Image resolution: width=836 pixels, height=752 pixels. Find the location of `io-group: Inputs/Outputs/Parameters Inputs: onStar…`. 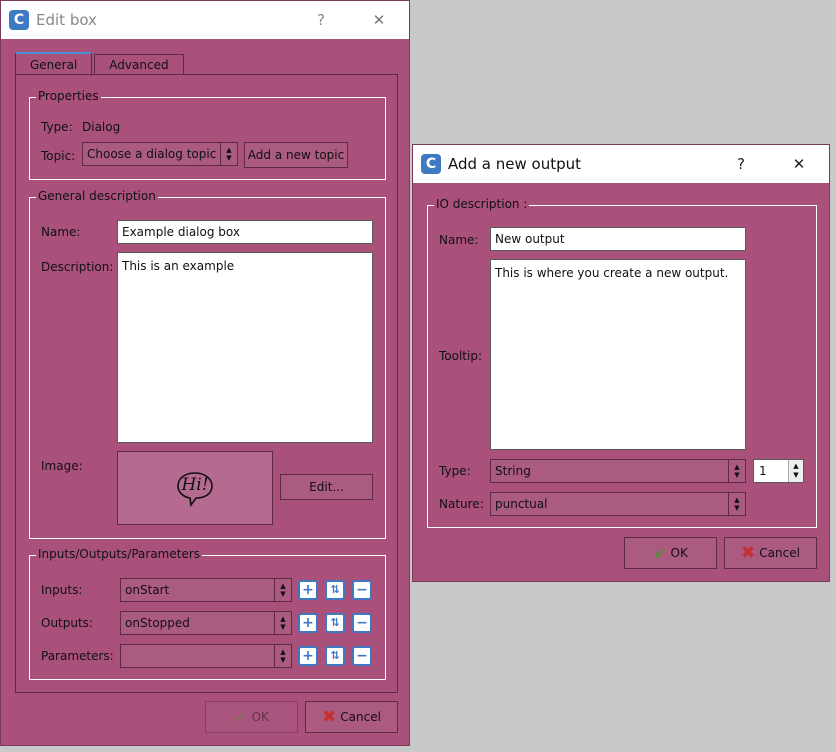

io-group: Inputs/Outputs/Parameters Inputs: onStar… is located at coordinates (207, 613).